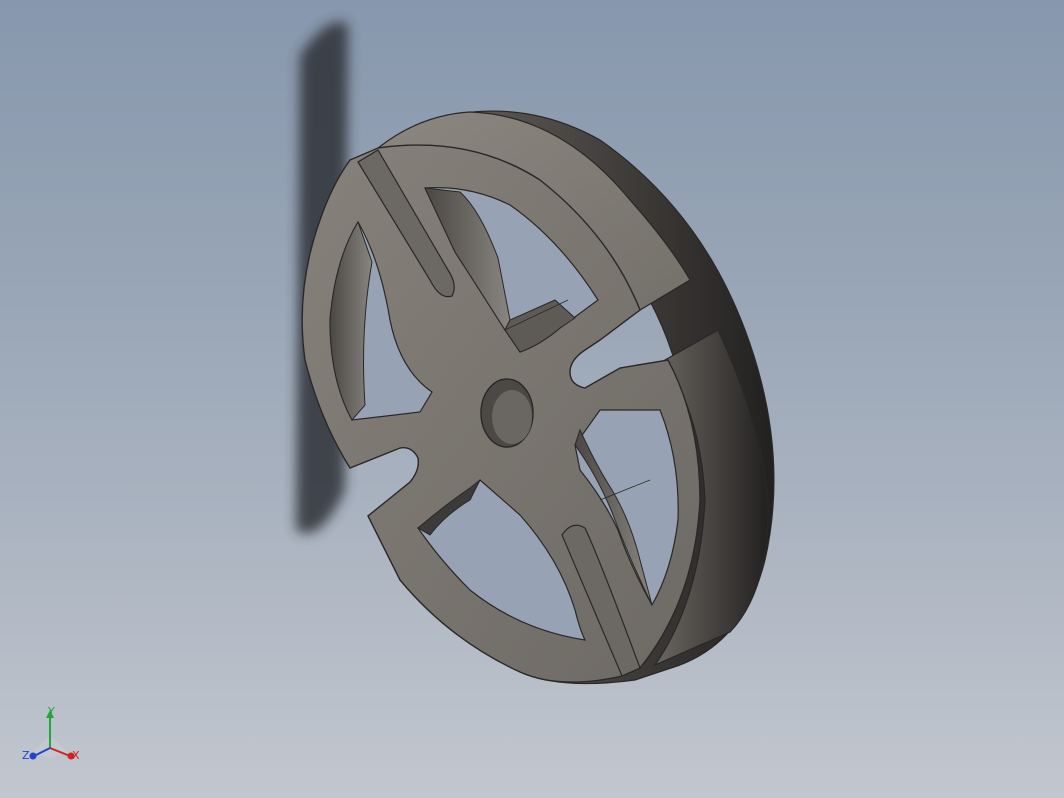 The image size is (1064, 798). What do you see at coordinates (512, 417) in the screenshot?
I see `center-hole-inner` at bounding box center [512, 417].